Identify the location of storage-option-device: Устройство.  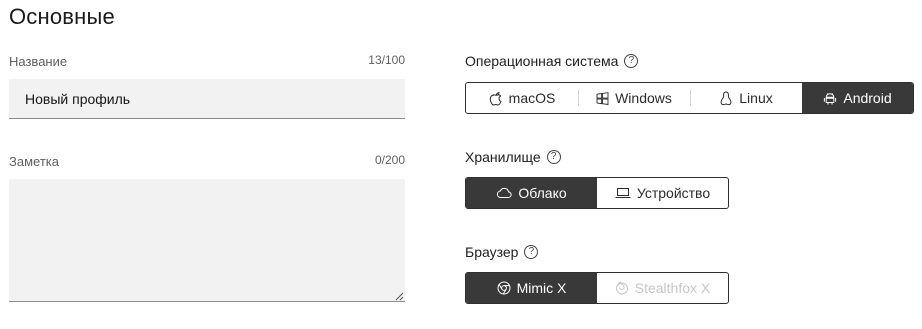
(662, 193).